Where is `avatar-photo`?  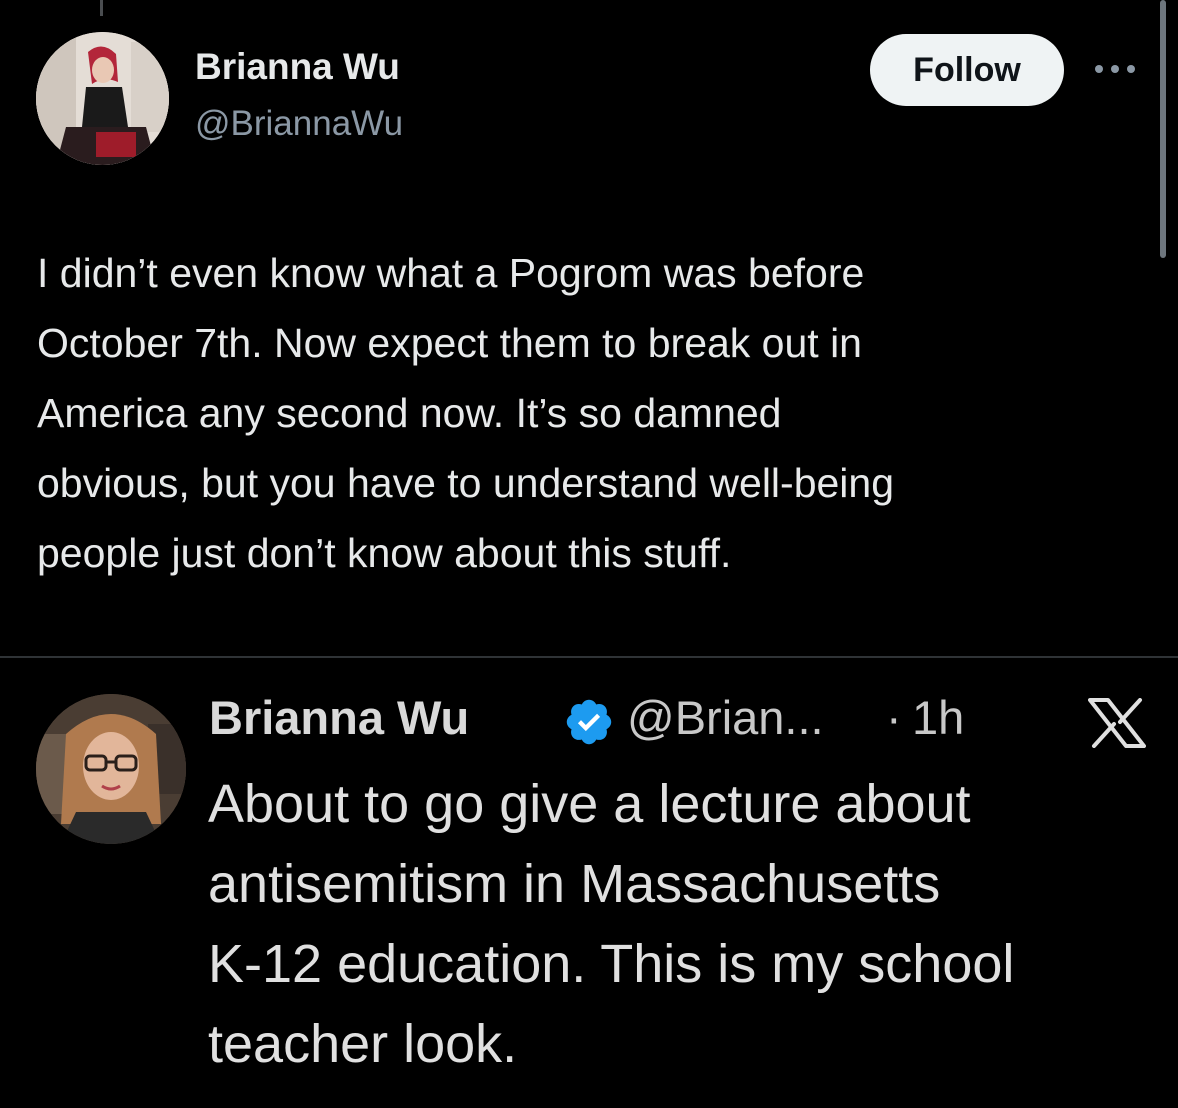
avatar-photo is located at coordinates (102, 98).